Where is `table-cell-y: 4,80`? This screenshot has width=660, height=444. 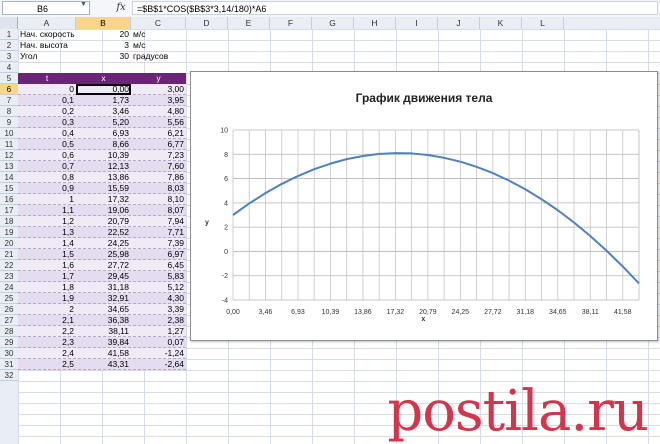 table-cell-y: 4,80 is located at coordinates (157, 111).